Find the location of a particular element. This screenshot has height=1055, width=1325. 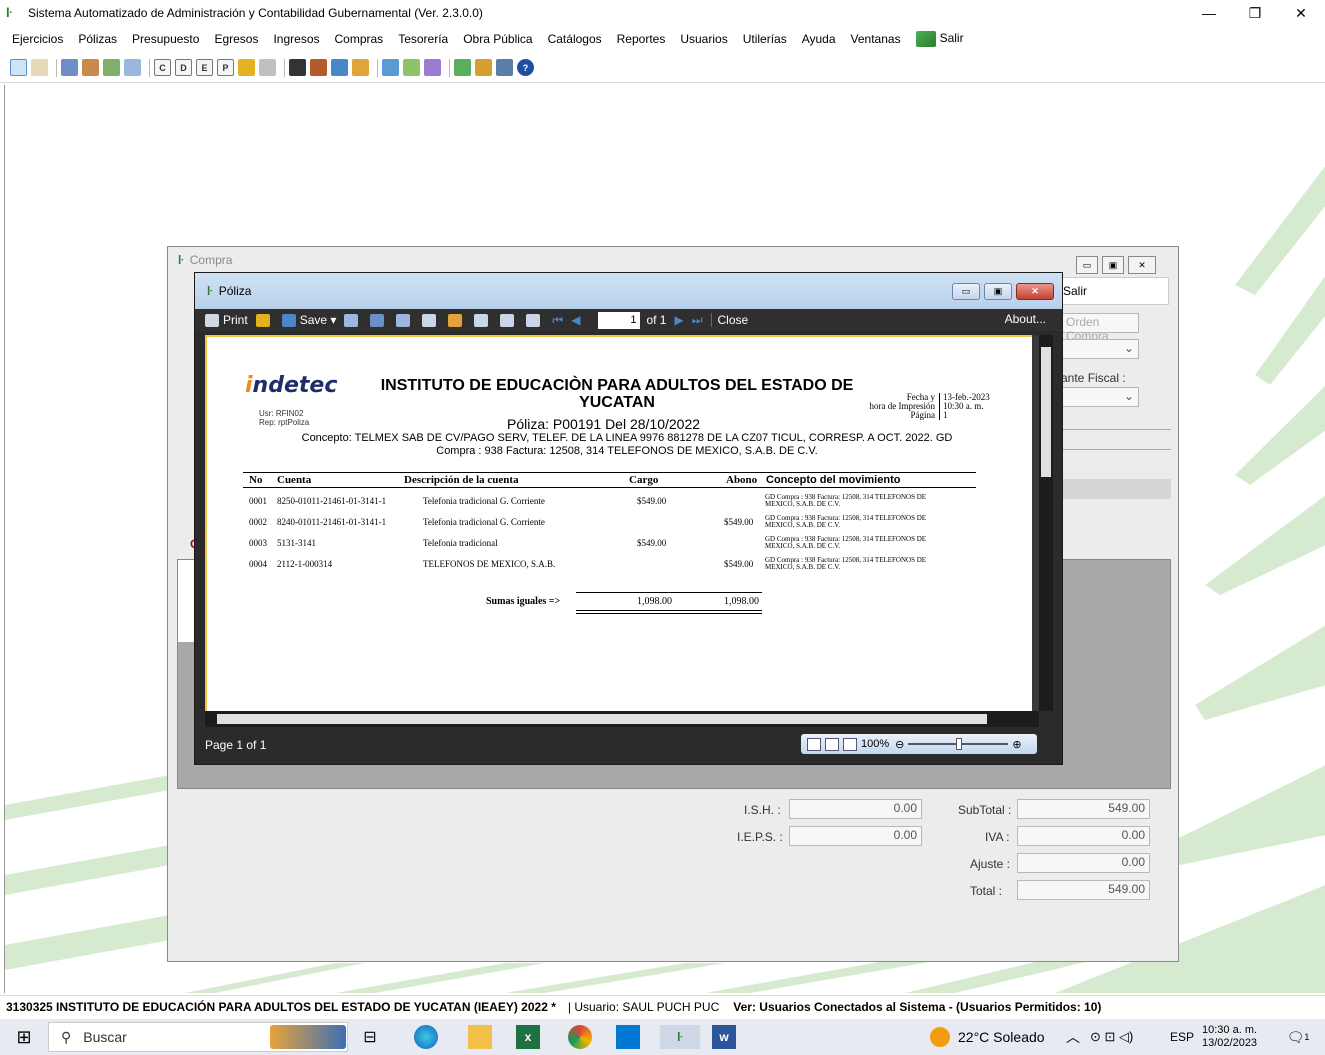

copy-button is located at coordinates (483, 320).